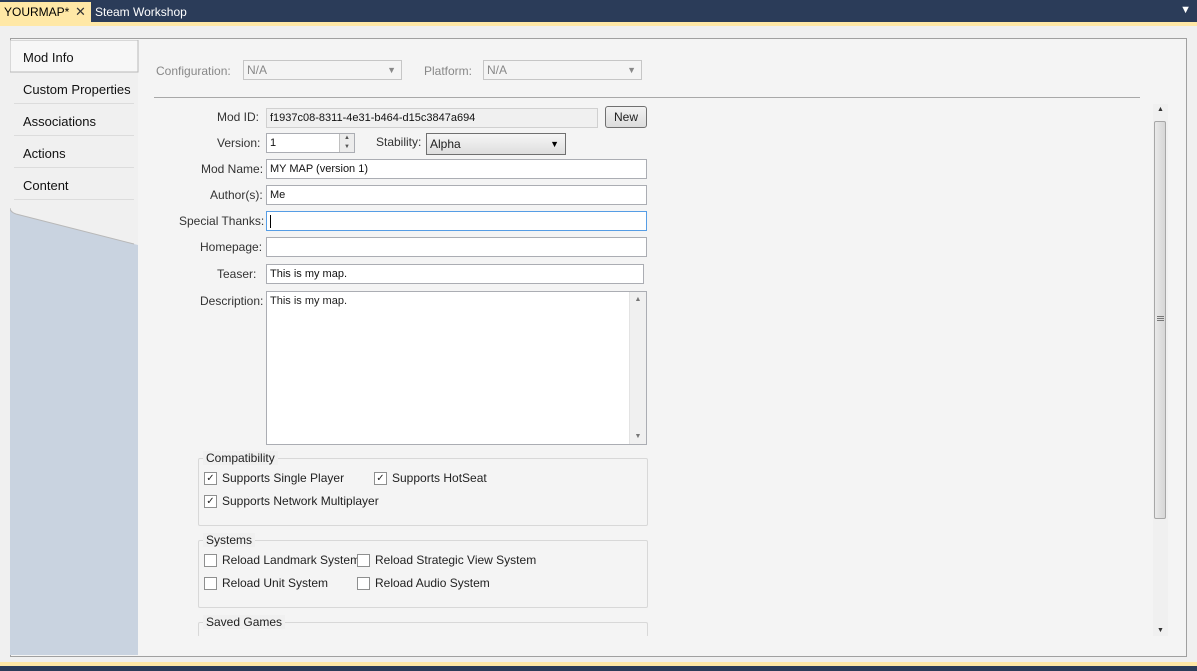  Describe the element at coordinates (322, 70) in the screenshot. I see `configuration-select: N/A ▼` at that location.